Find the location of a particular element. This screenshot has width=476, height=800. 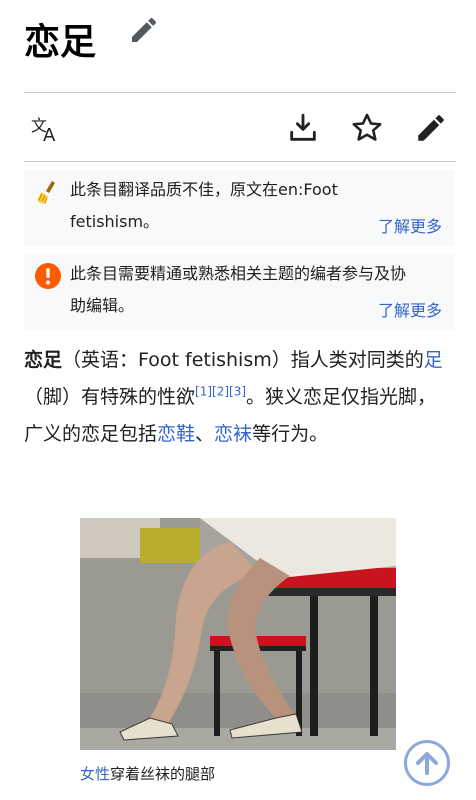

translation-quality-notice: 此条目翻译品质不佳，原文在en:Foot fetishism。 了解更多 is located at coordinates (239, 208).